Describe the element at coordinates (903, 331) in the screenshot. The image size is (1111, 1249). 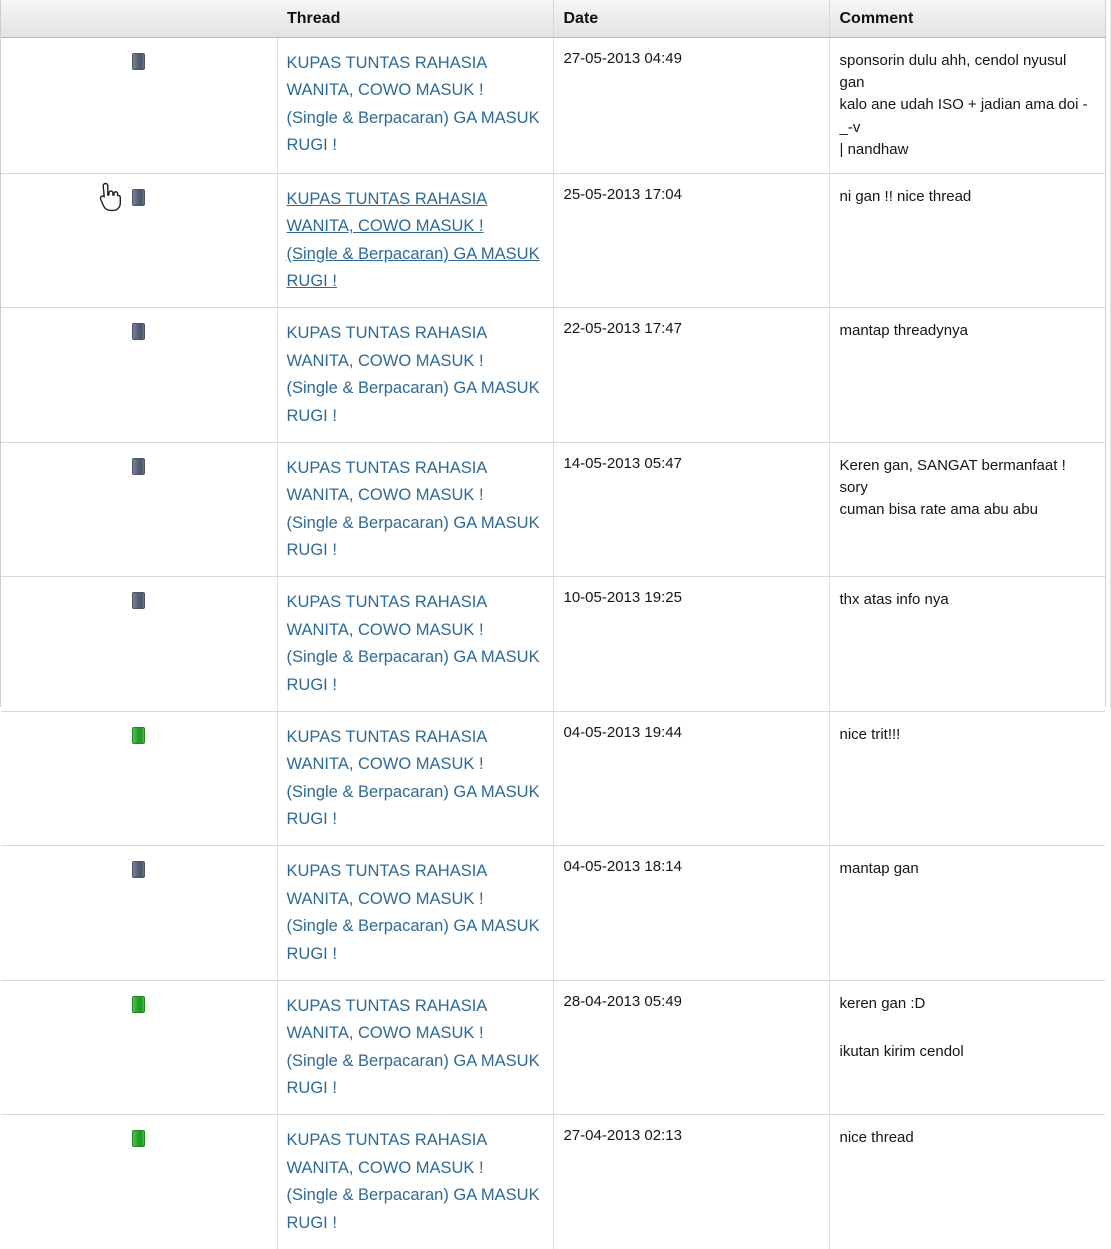
I see `comment-line: mantap threadynya` at that location.